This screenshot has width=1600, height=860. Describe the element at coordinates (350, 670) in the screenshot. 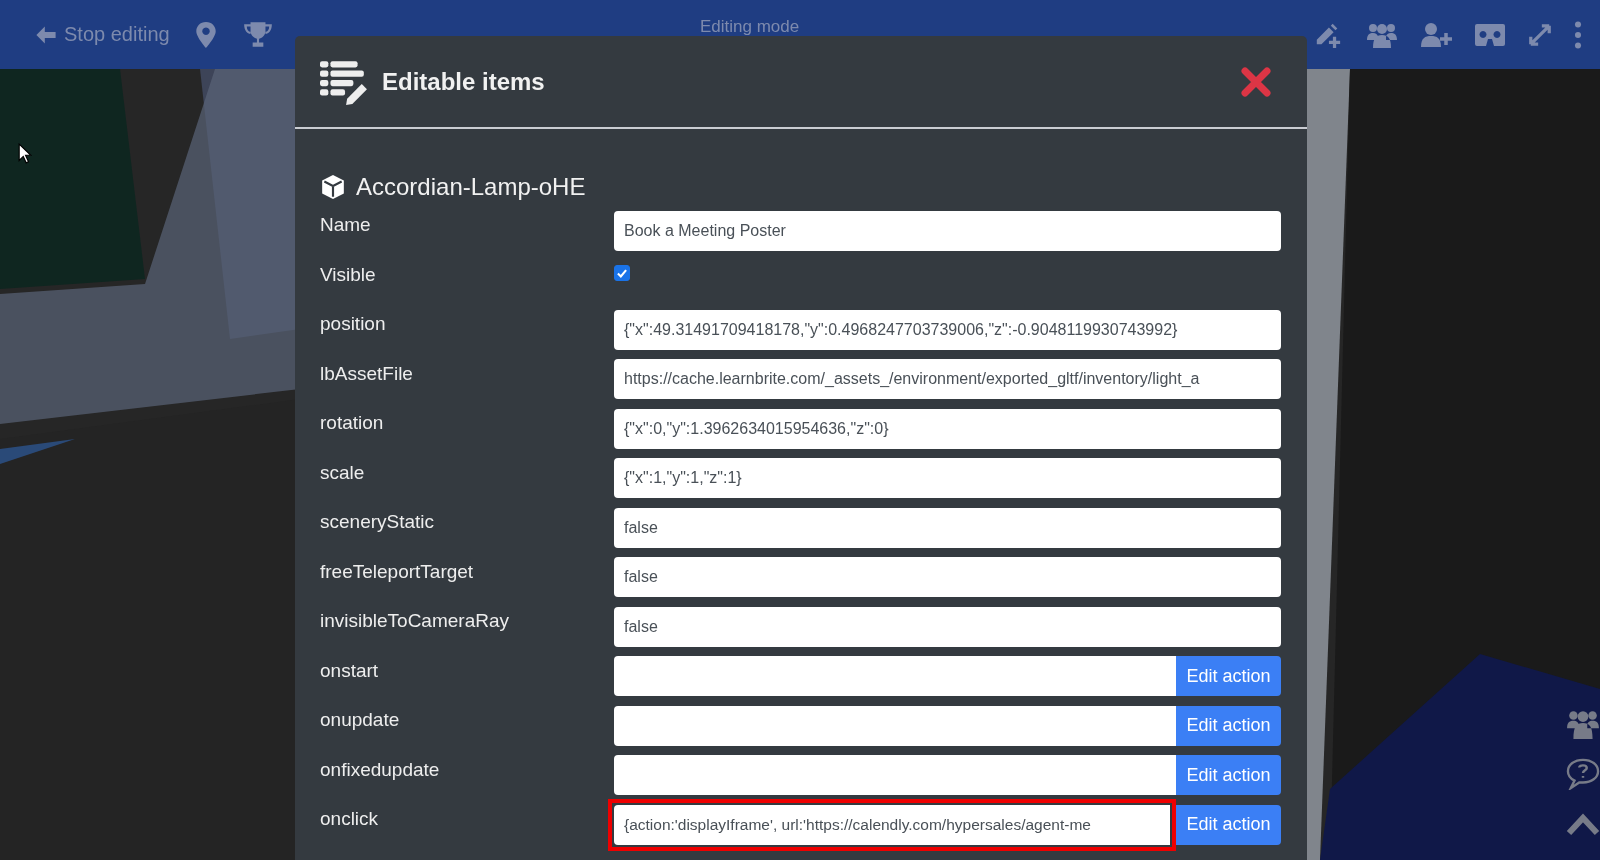

I see `field-label: onstart` at that location.